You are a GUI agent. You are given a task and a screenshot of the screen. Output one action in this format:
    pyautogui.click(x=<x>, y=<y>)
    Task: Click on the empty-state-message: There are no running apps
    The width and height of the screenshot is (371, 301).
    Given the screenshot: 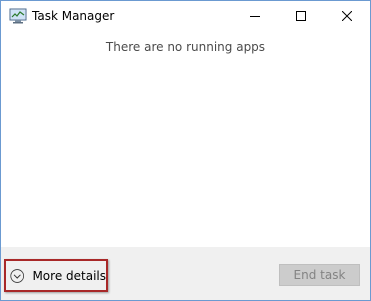 What is the action you would take?
    pyautogui.click(x=185, y=47)
    